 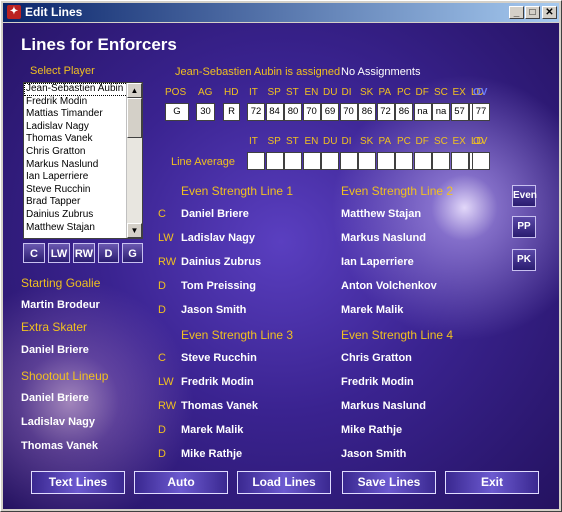 What do you see at coordinates (14, 12) in the screenshot?
I see `app-icon: ✦` at bounding box center [14, 12].